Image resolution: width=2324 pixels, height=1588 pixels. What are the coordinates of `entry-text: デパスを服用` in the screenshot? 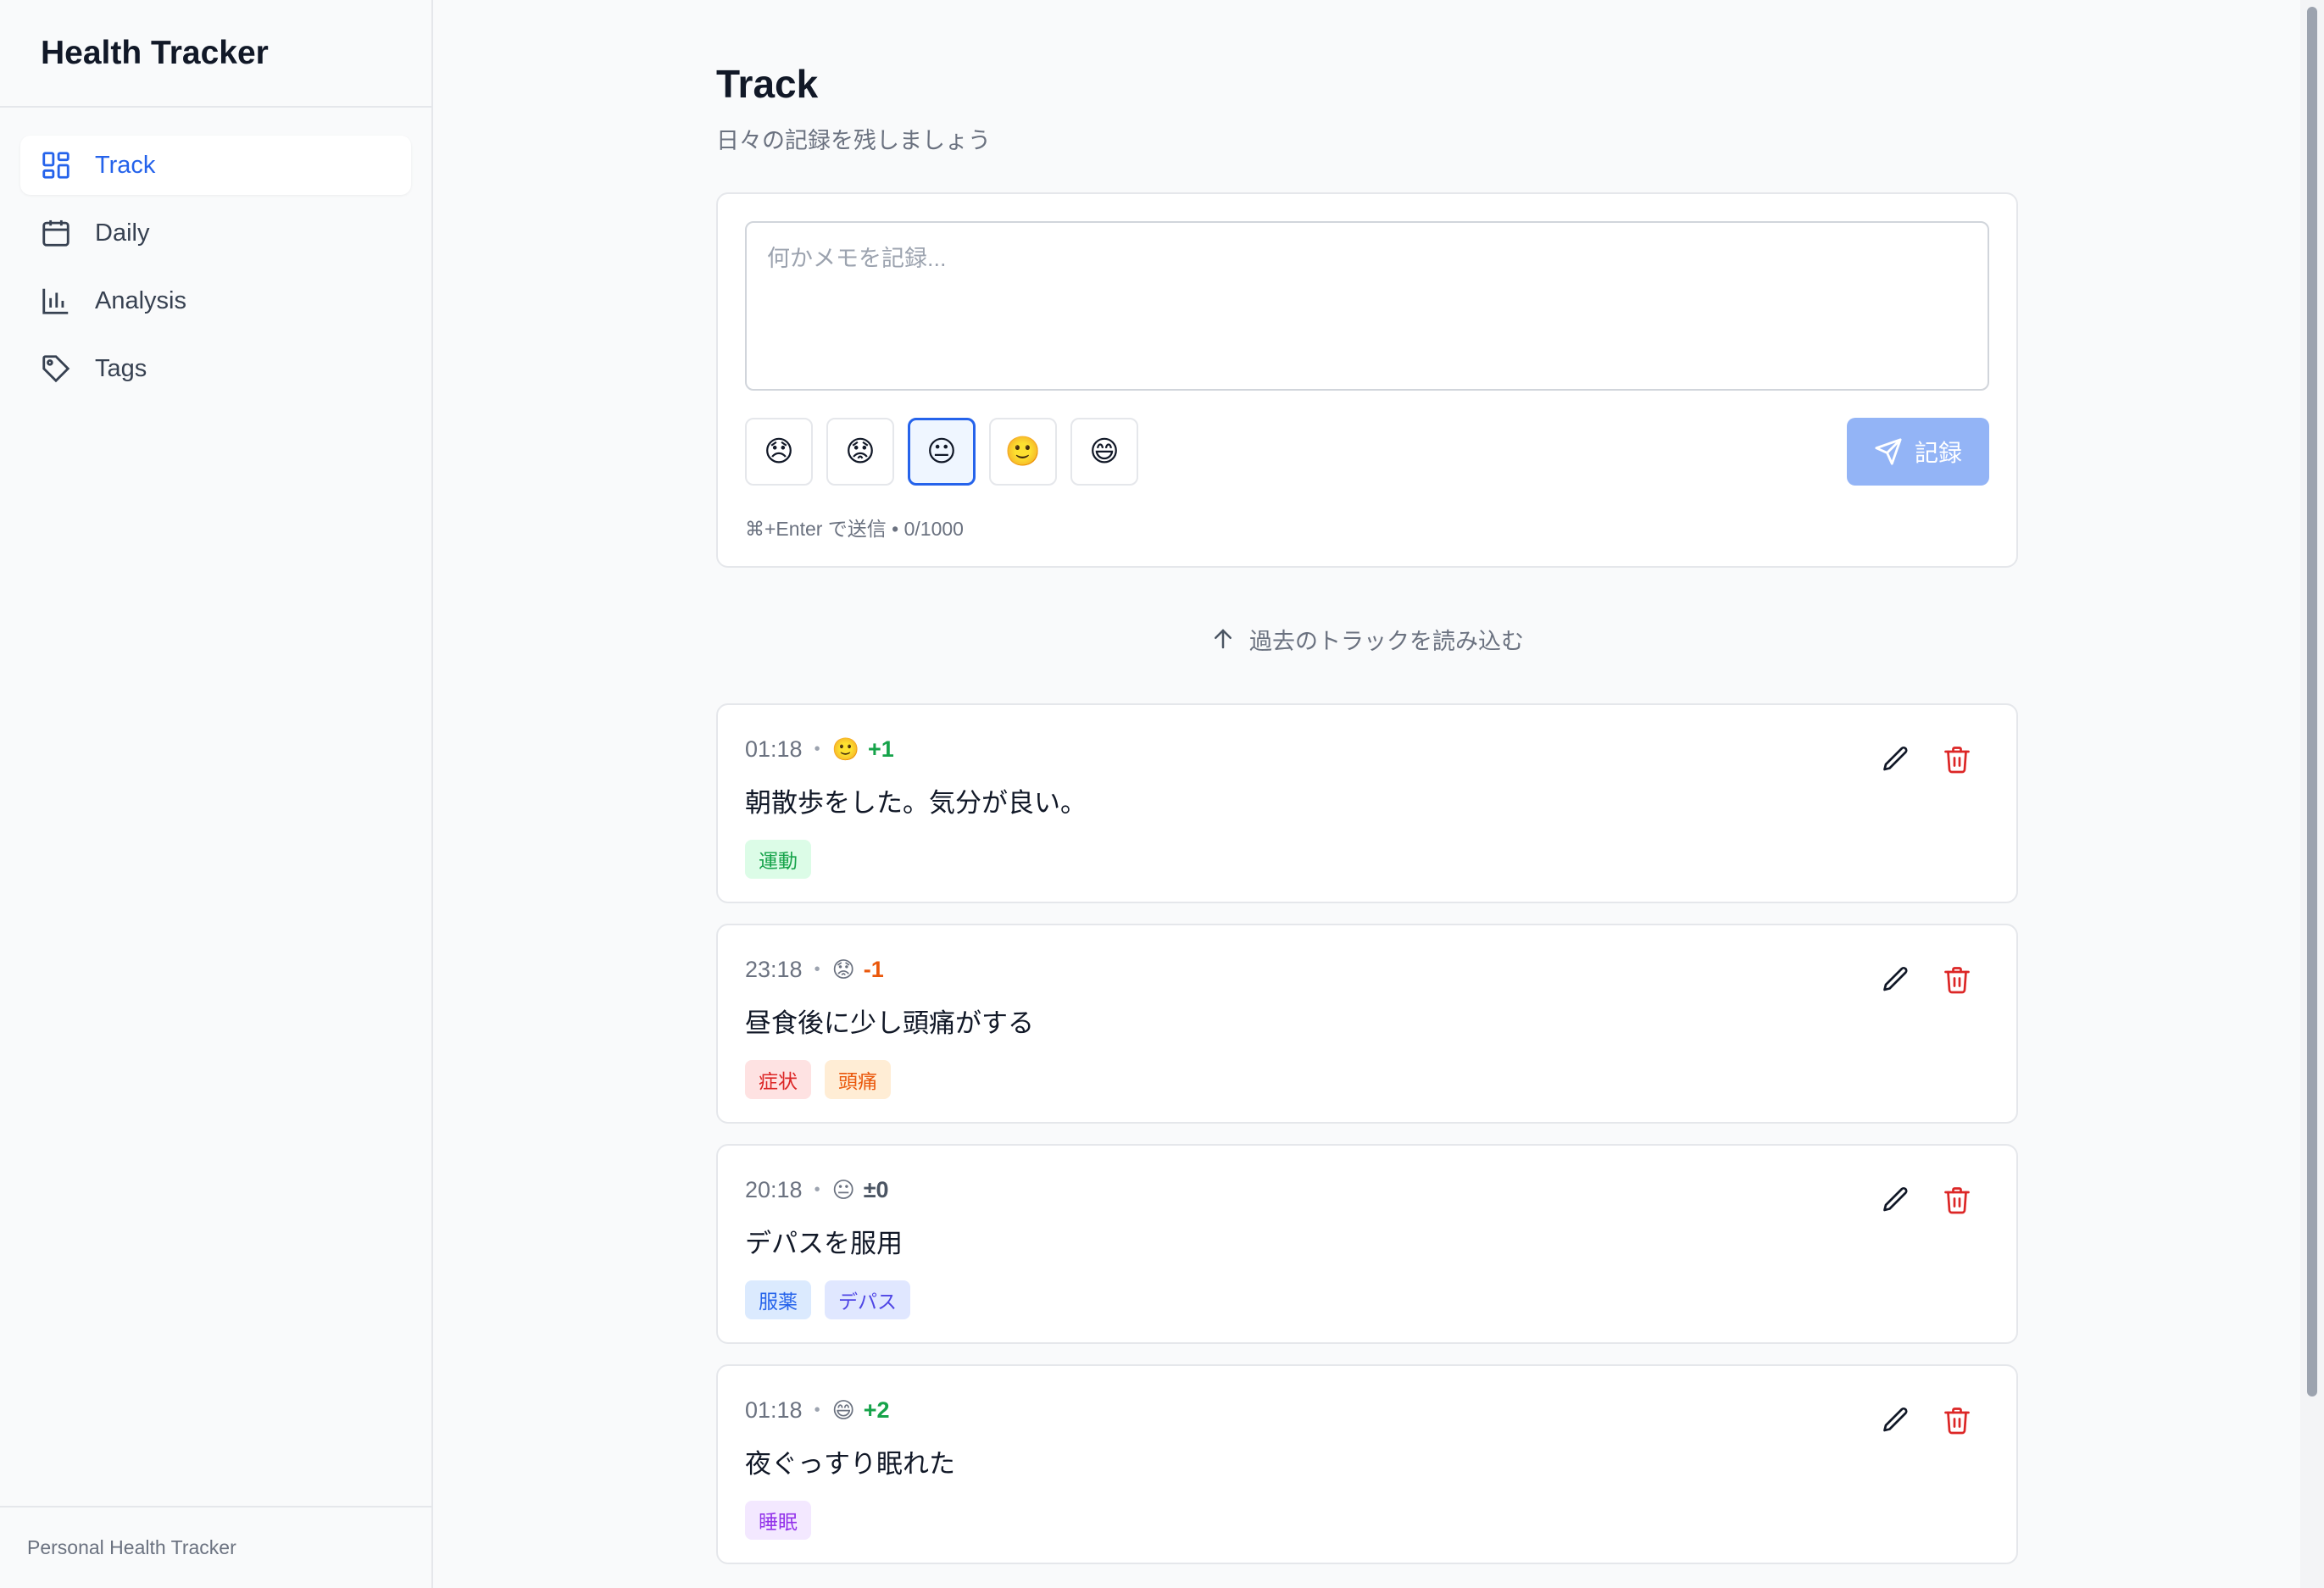 It's located at (824, 1243).